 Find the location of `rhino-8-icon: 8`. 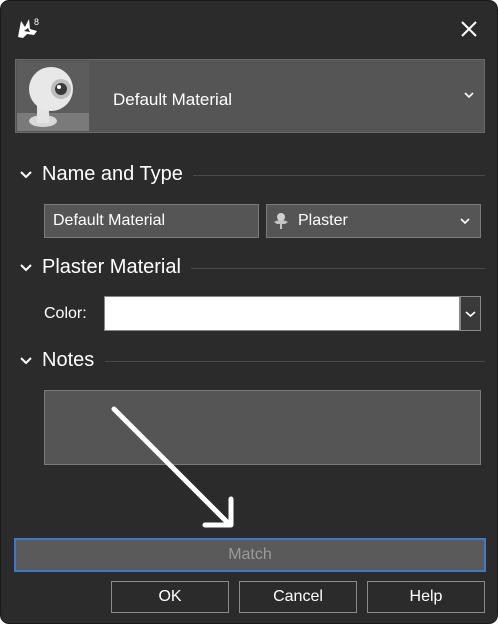

rhino-8-icon: 8 is located at coordinates (28, 28).